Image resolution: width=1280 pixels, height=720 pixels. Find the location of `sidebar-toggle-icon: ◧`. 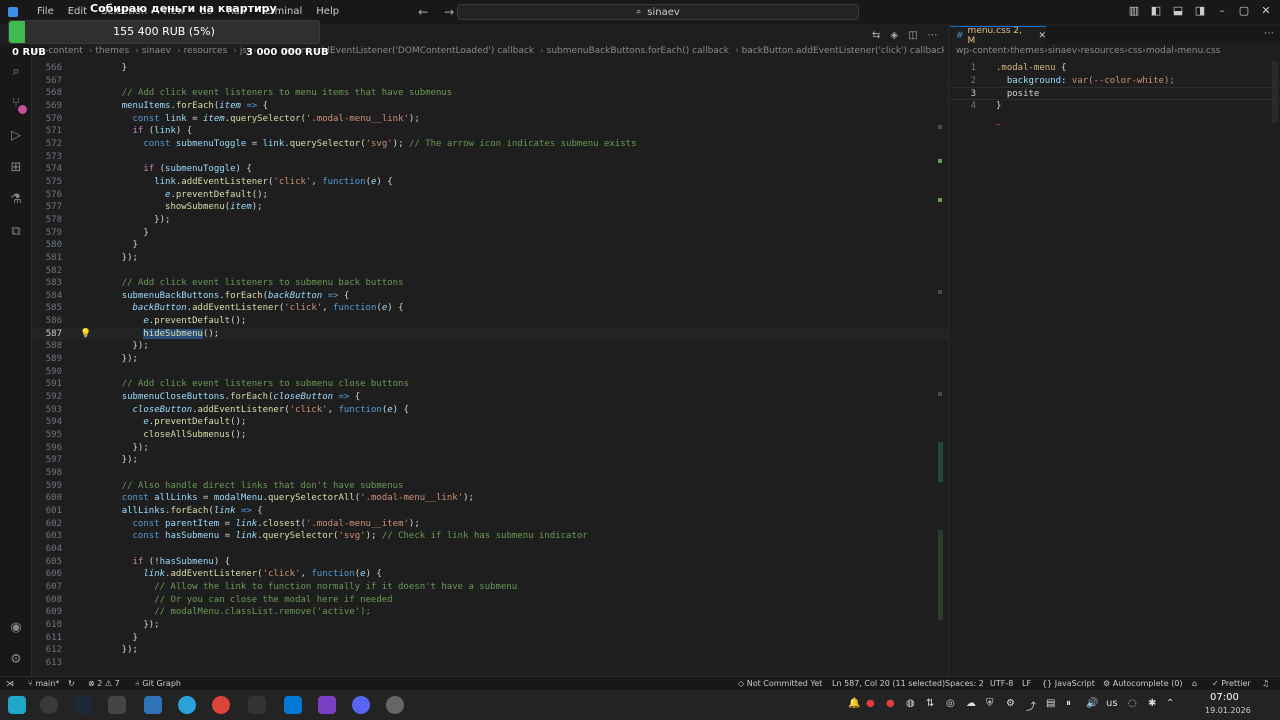

sidebar-toggle-icon: ◧ is located at coordinates (1156, 10).